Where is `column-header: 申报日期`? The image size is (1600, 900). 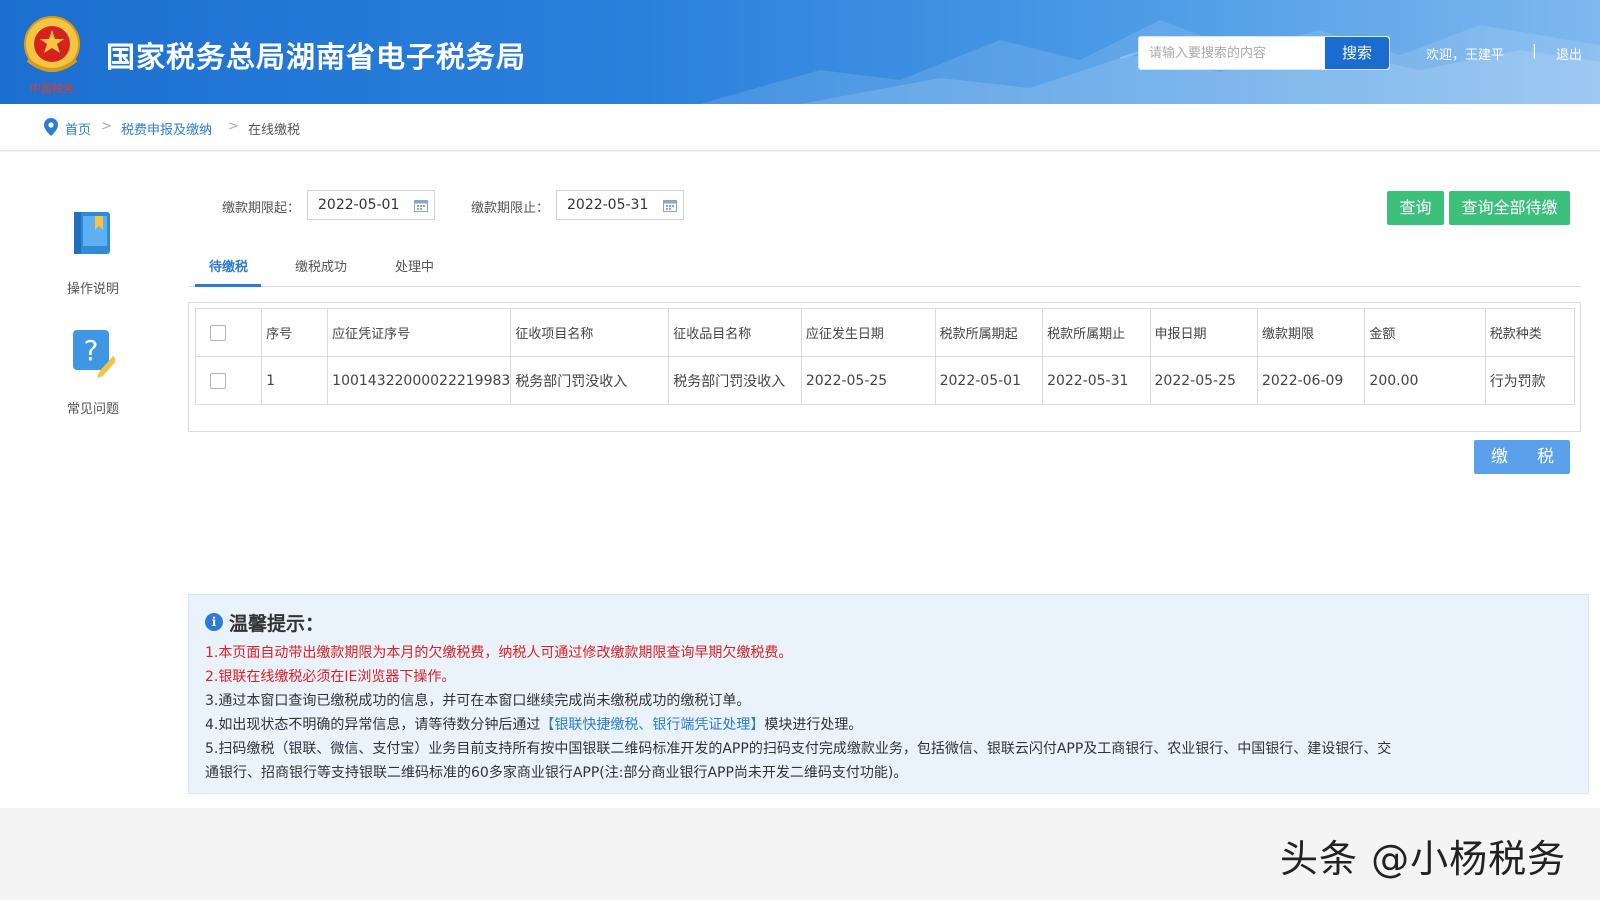
column-header: 申报日期 is located at coordinates (1203, 332).